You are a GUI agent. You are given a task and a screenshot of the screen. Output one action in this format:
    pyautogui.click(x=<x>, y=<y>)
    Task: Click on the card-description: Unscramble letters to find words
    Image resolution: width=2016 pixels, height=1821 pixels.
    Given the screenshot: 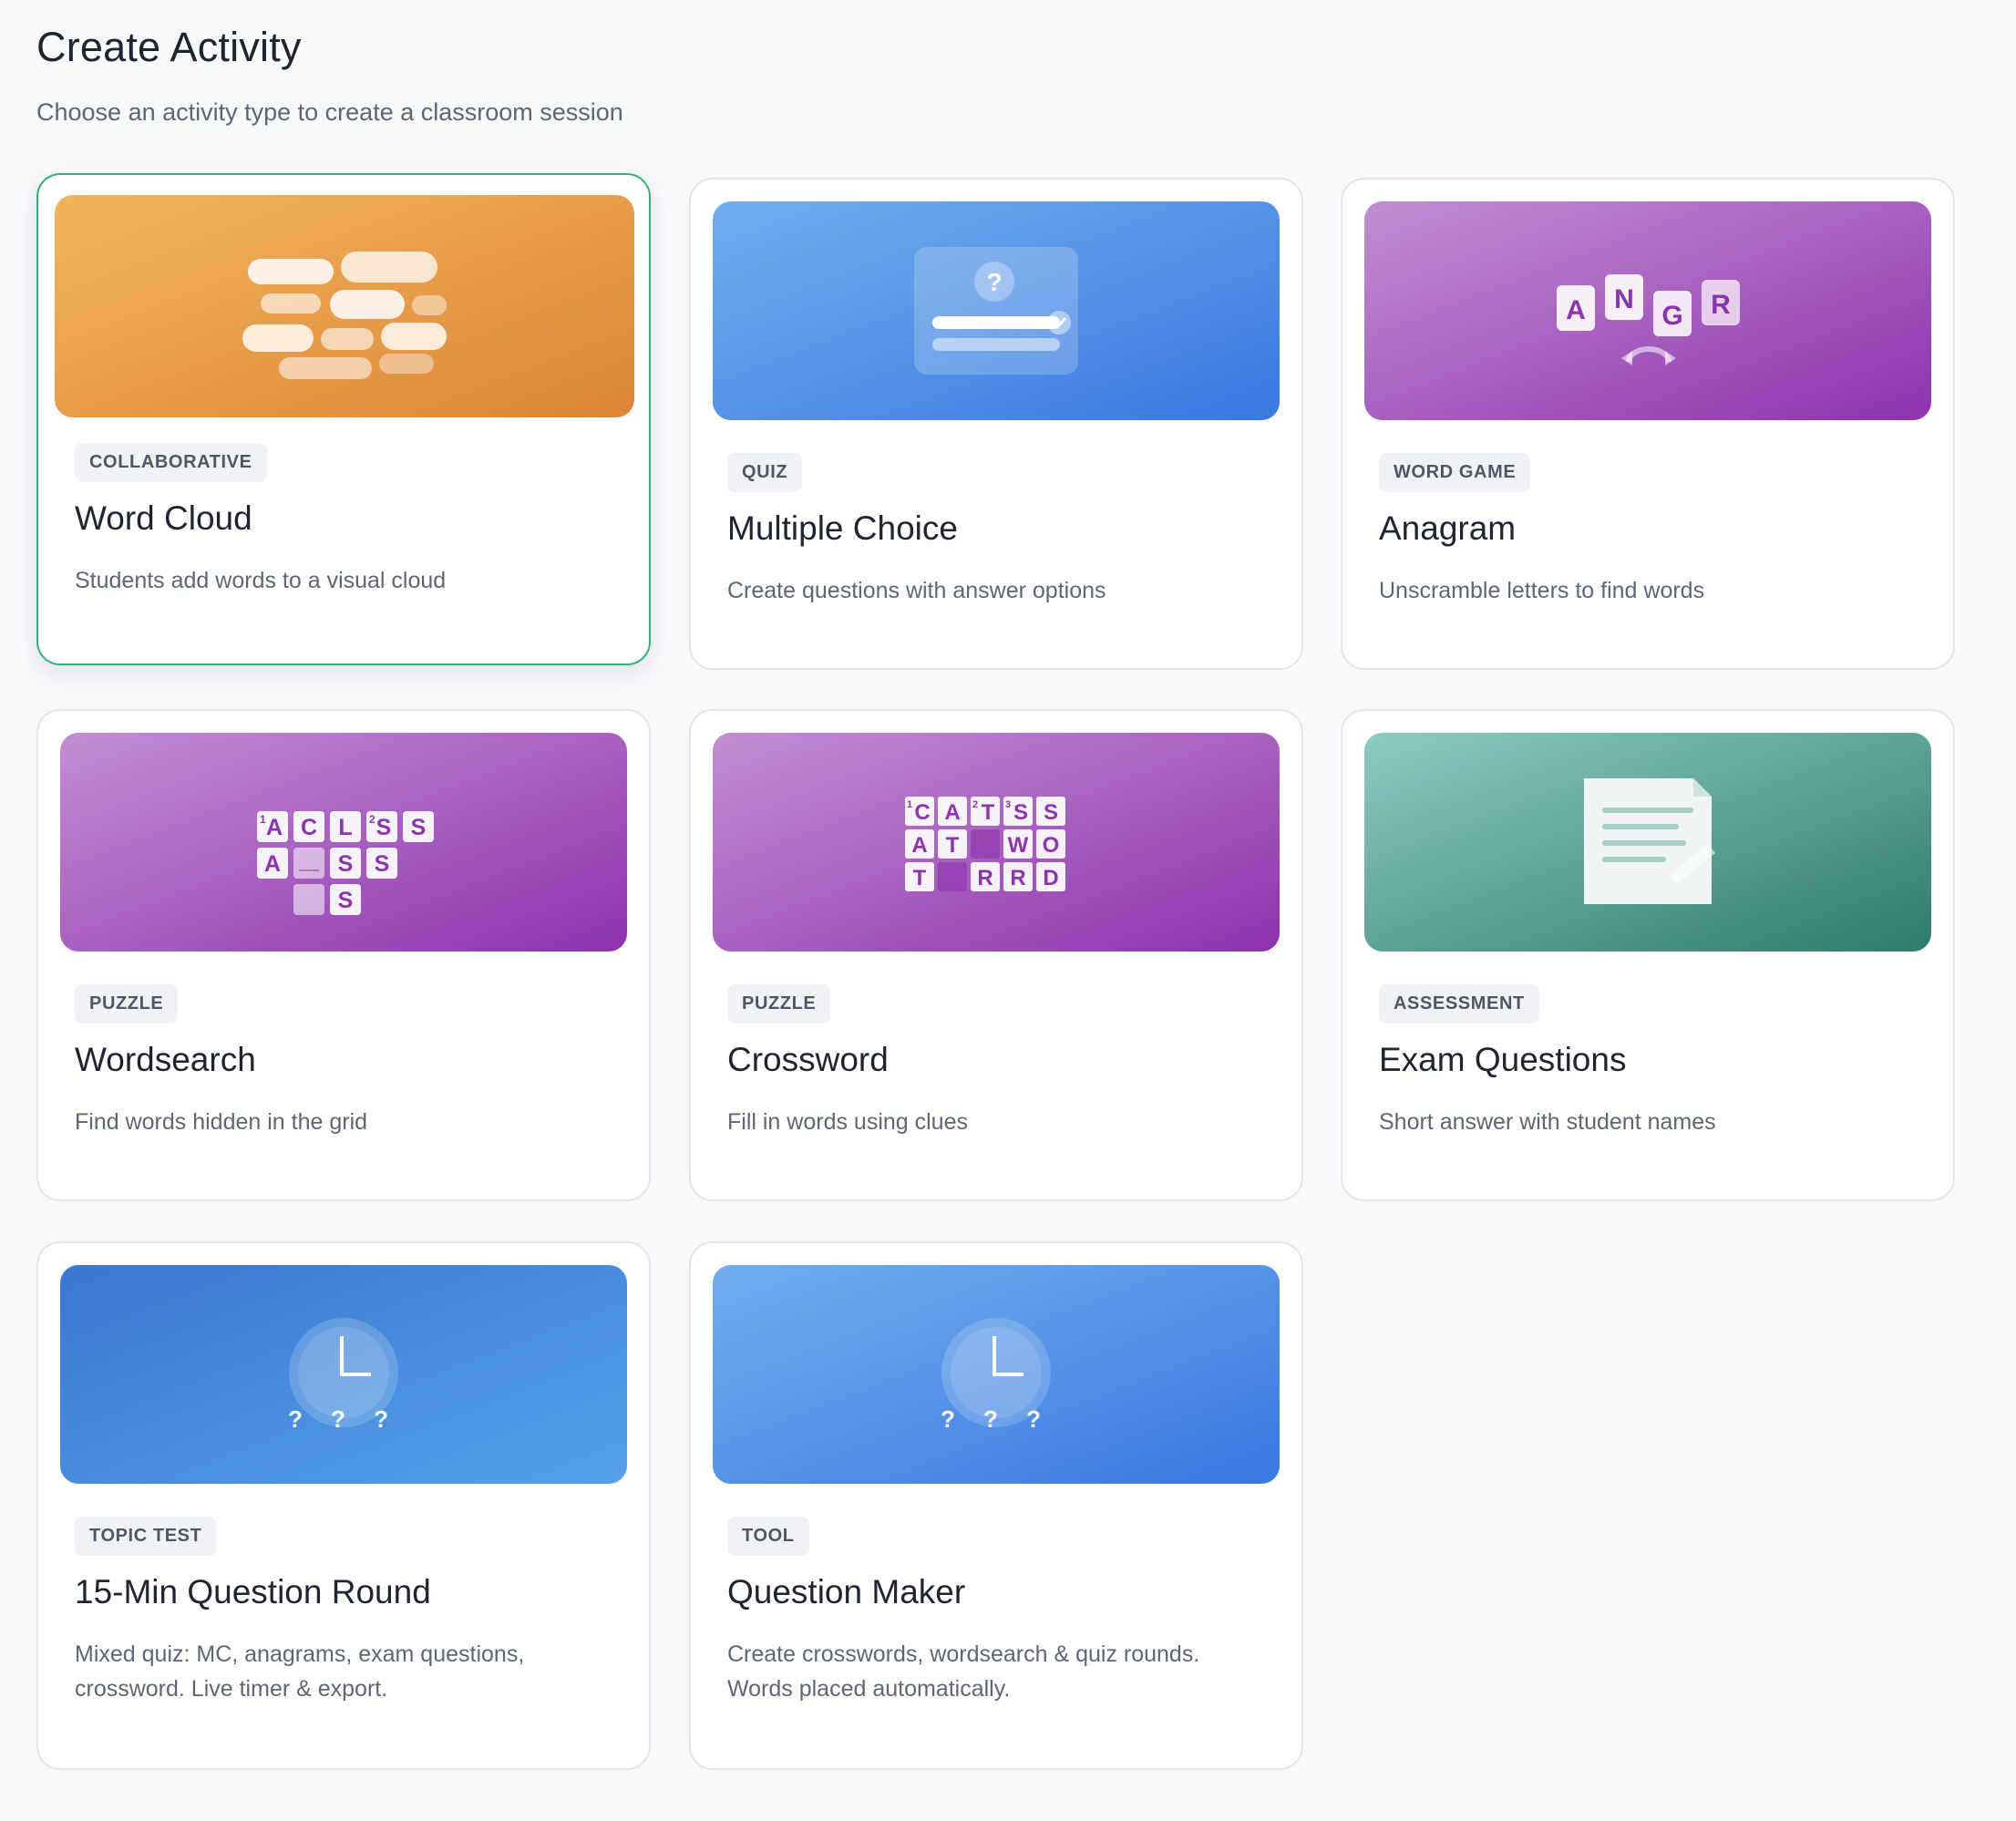 What is the action you would take?
    pyautogui.click(x=1542, y=590)
    